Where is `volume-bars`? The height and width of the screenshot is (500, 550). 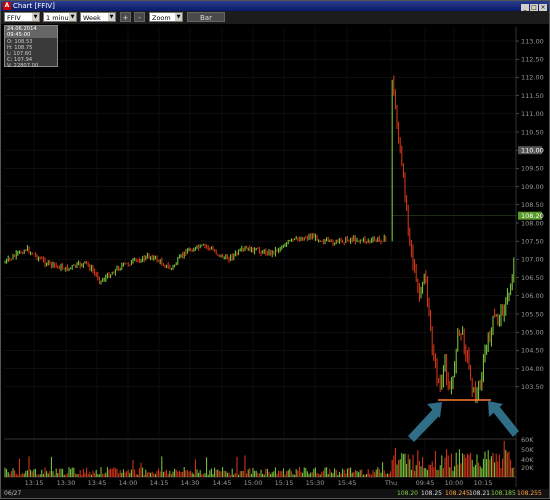 volume-bars is located at coordinates (259, 458).